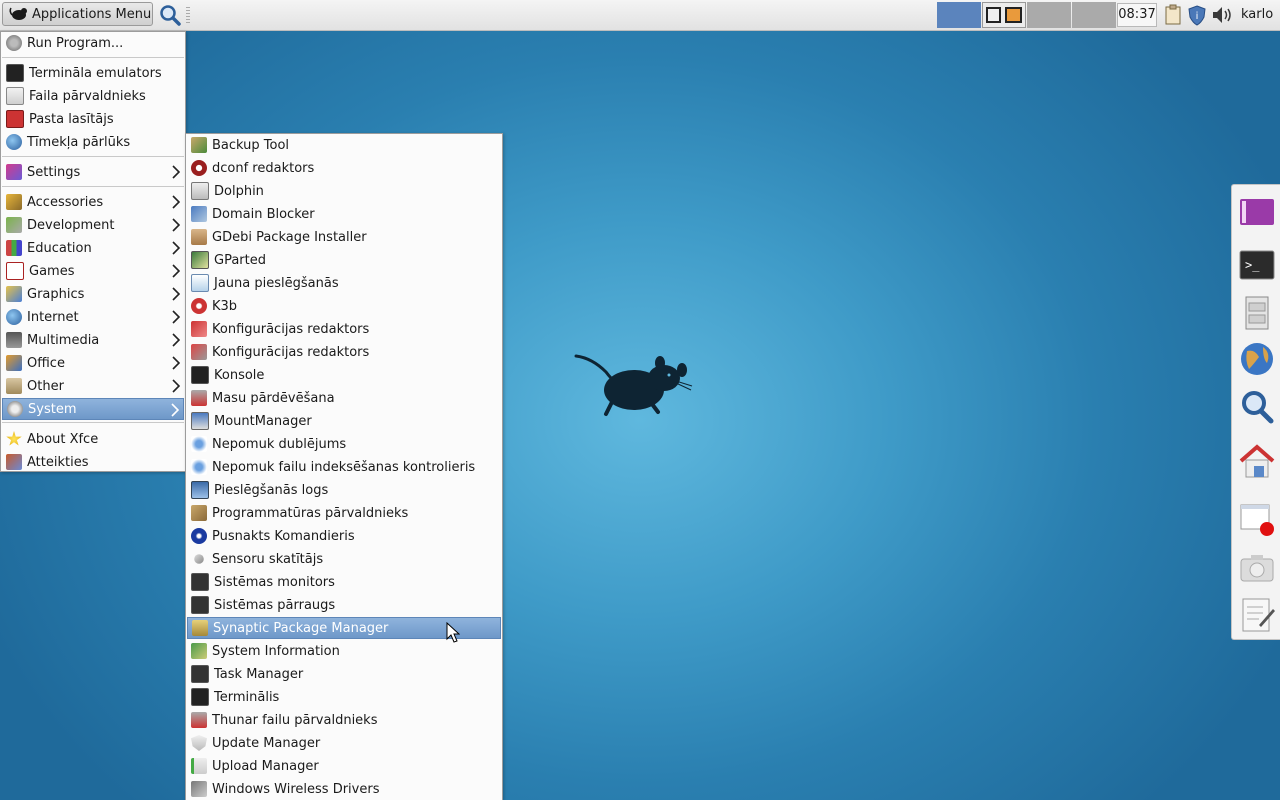 The height and width of the screenshot is (800, 1280). Describe the element at coordinates (200, 582) in the screenshot. I see `system-monitor-icon` at that location.